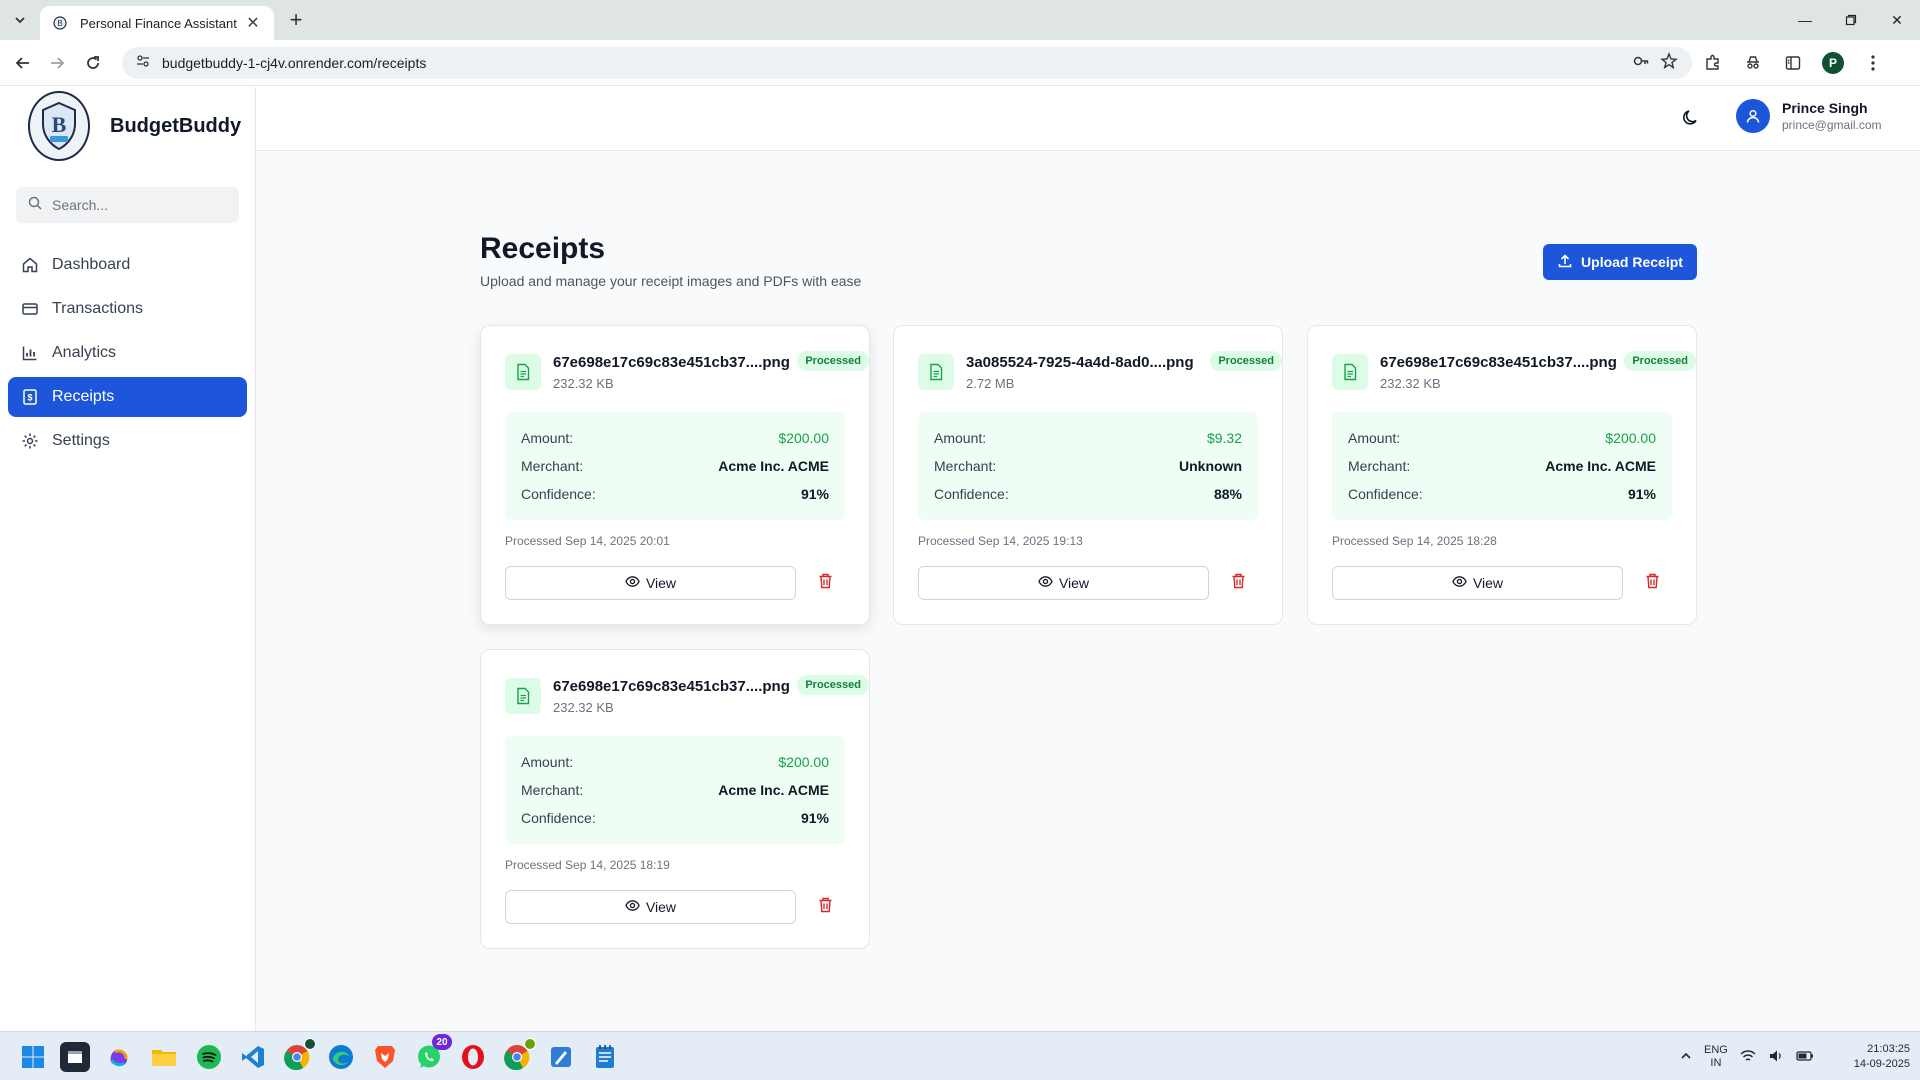 This screenshot has height=1080, width=1920. What do you see at coordinates (1686, 1057) in the screenshot?
I see `chevron-up-icon` at bounding box center [1686, 1057].